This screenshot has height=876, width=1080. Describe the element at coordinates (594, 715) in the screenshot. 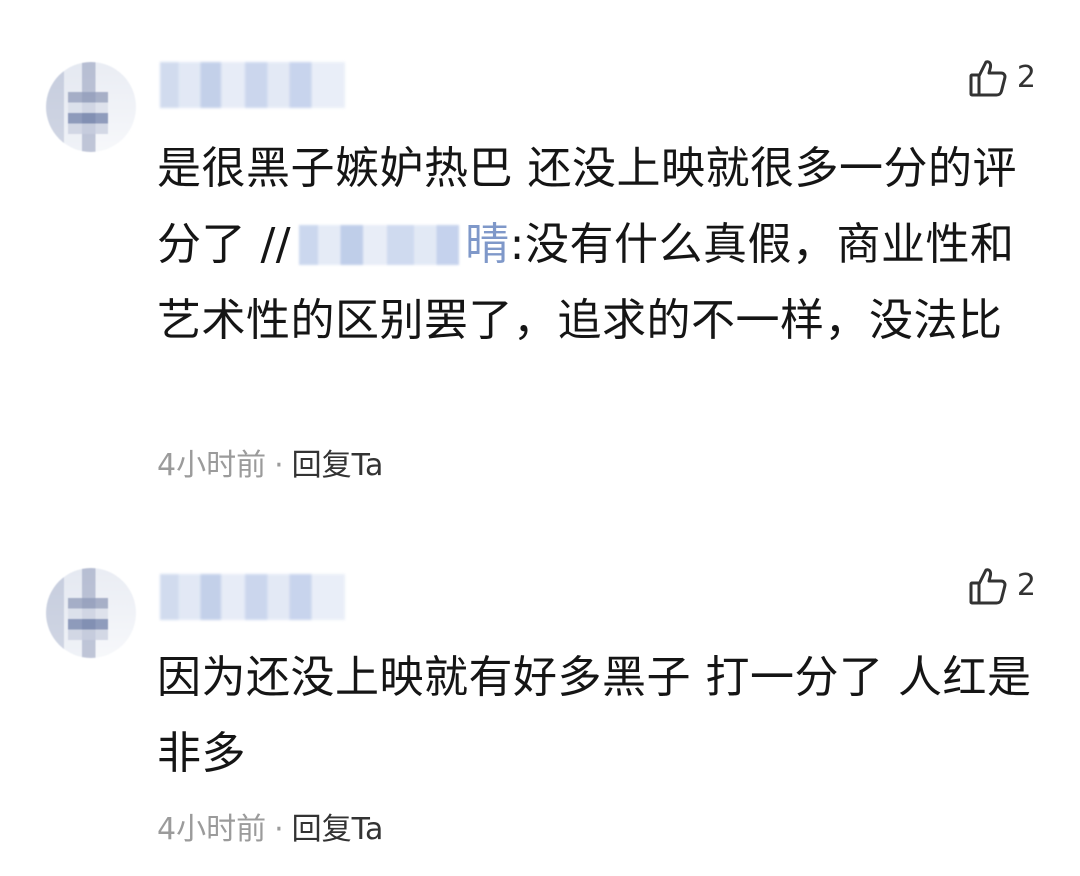

I see `comment-text: 因为还没上映就有好多黑子 打一分了 人红是非多` at that location.